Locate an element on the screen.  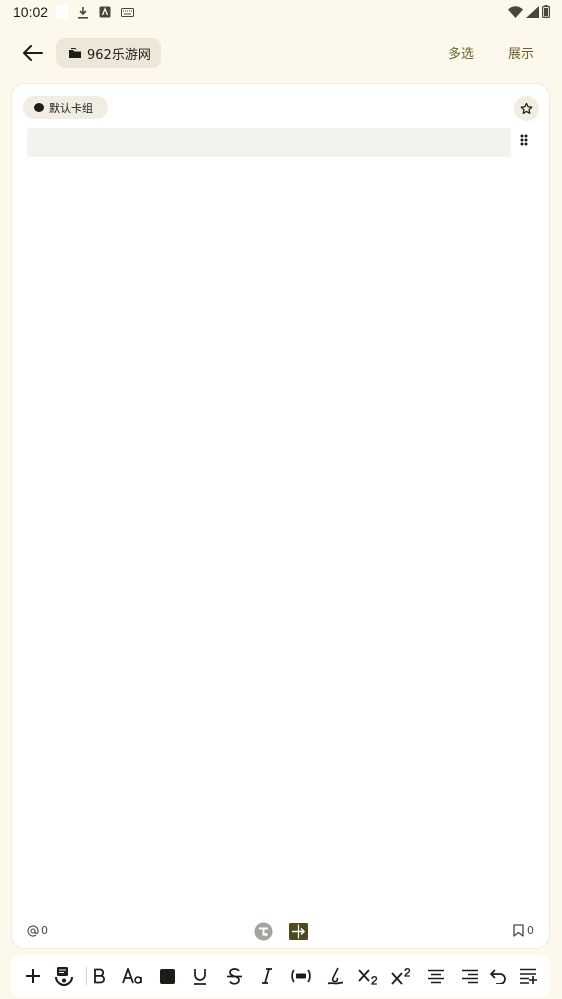
app-header: 962乐游网 多选 展示 is located at coordinates (281, 53).